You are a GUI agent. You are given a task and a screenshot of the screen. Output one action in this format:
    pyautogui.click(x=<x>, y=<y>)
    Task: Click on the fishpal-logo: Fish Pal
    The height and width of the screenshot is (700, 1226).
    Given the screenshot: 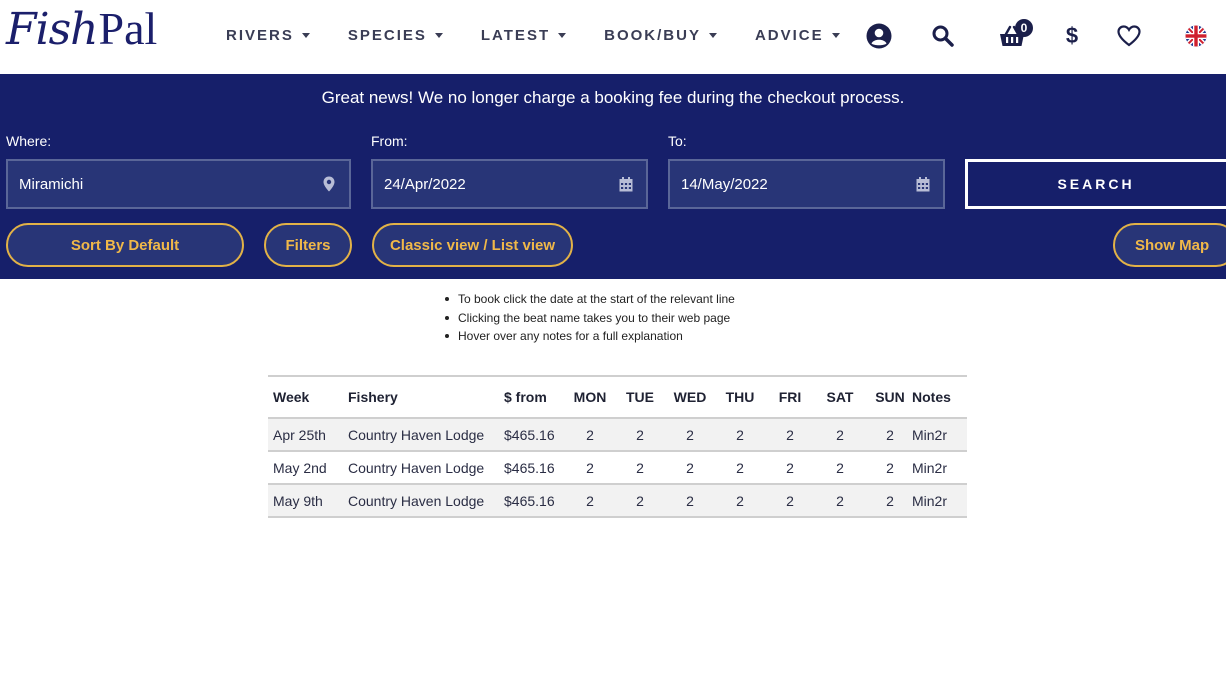 What is the action you would take?
    pyautogui.click(x=81, y=36)
    